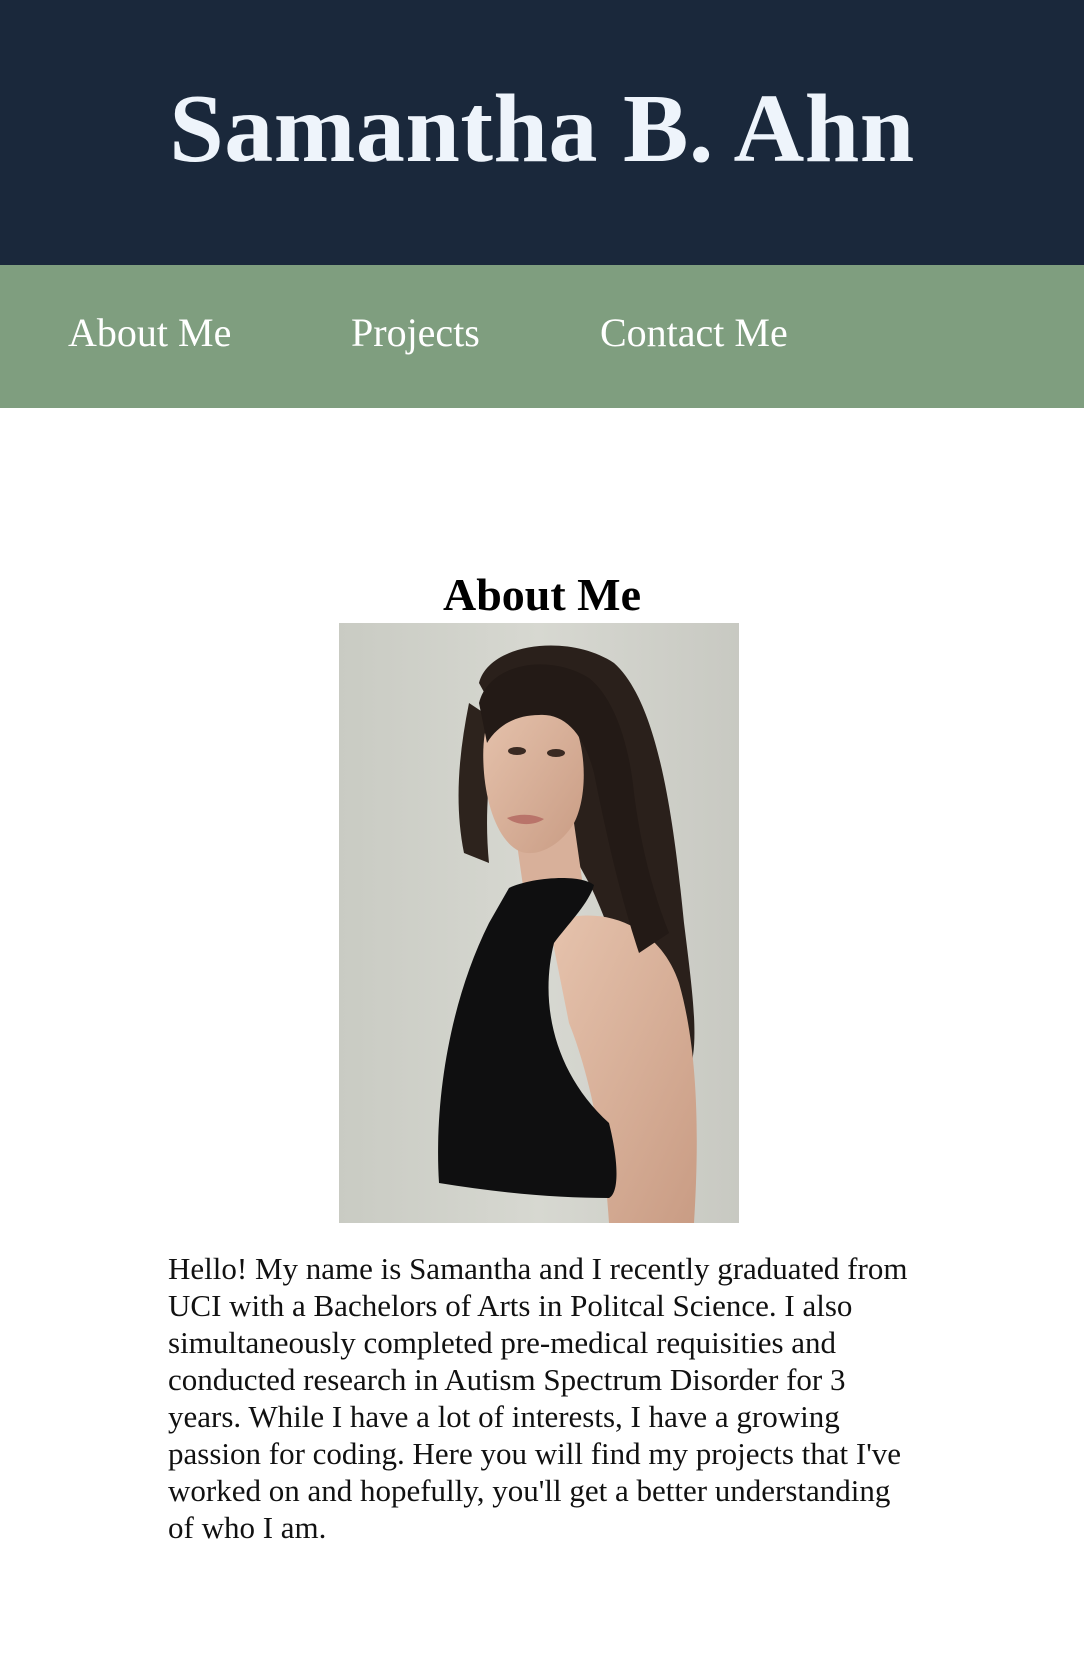  What do you see at coordinates (415, 333) in the screenshot?
I see `nav-link-projects: Projects` at bounding box center [415, 333].